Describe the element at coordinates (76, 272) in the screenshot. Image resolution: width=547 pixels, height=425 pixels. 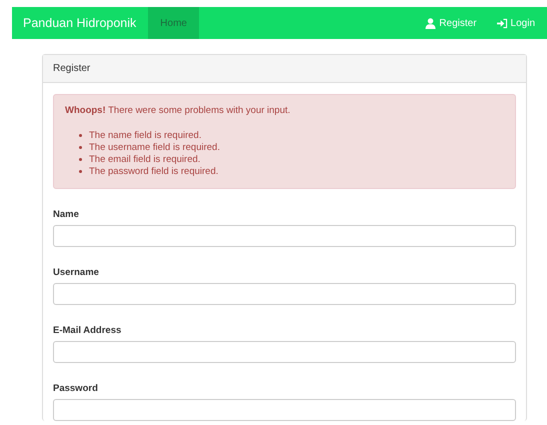
I see `field-label: Username` at that location.